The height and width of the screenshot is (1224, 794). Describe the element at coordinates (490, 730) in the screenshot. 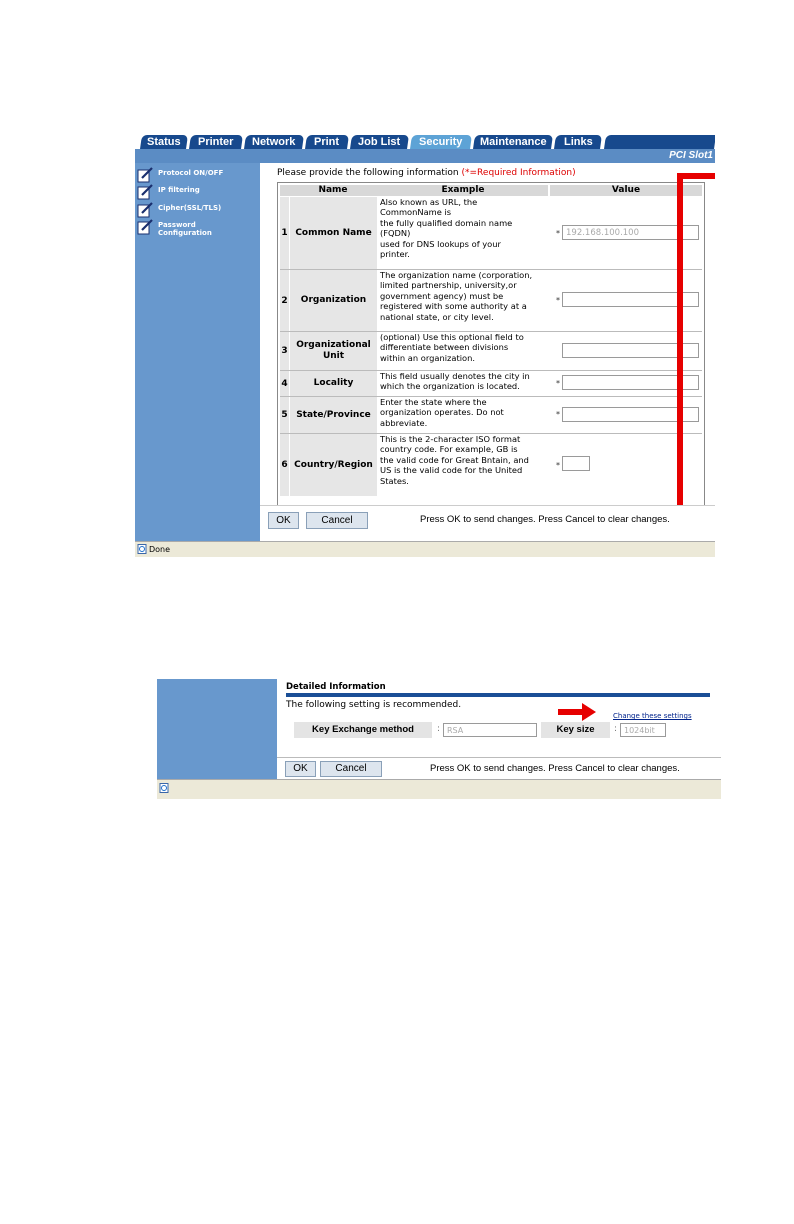

I see `key-exchange-input: RSA` at that location.